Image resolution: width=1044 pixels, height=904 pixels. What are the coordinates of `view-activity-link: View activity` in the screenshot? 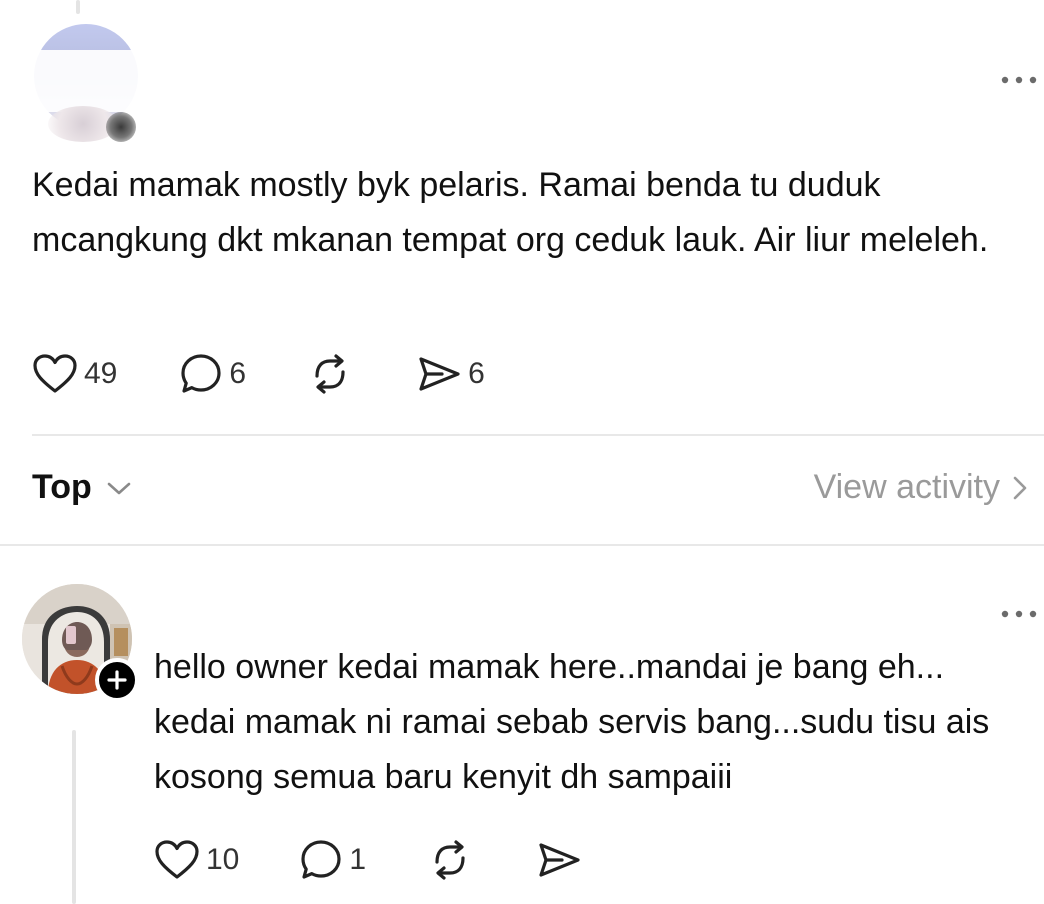 It's located at (922, 487).